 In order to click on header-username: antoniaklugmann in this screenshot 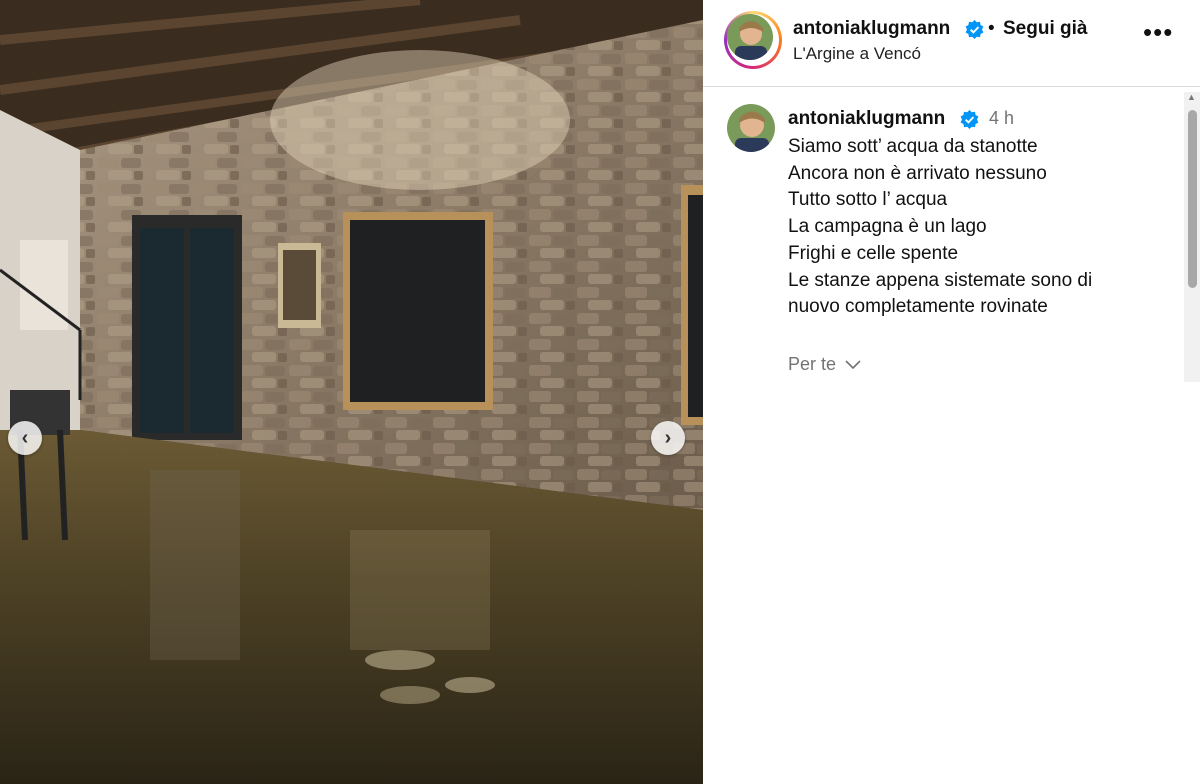, I will do `click(871, 29)`.